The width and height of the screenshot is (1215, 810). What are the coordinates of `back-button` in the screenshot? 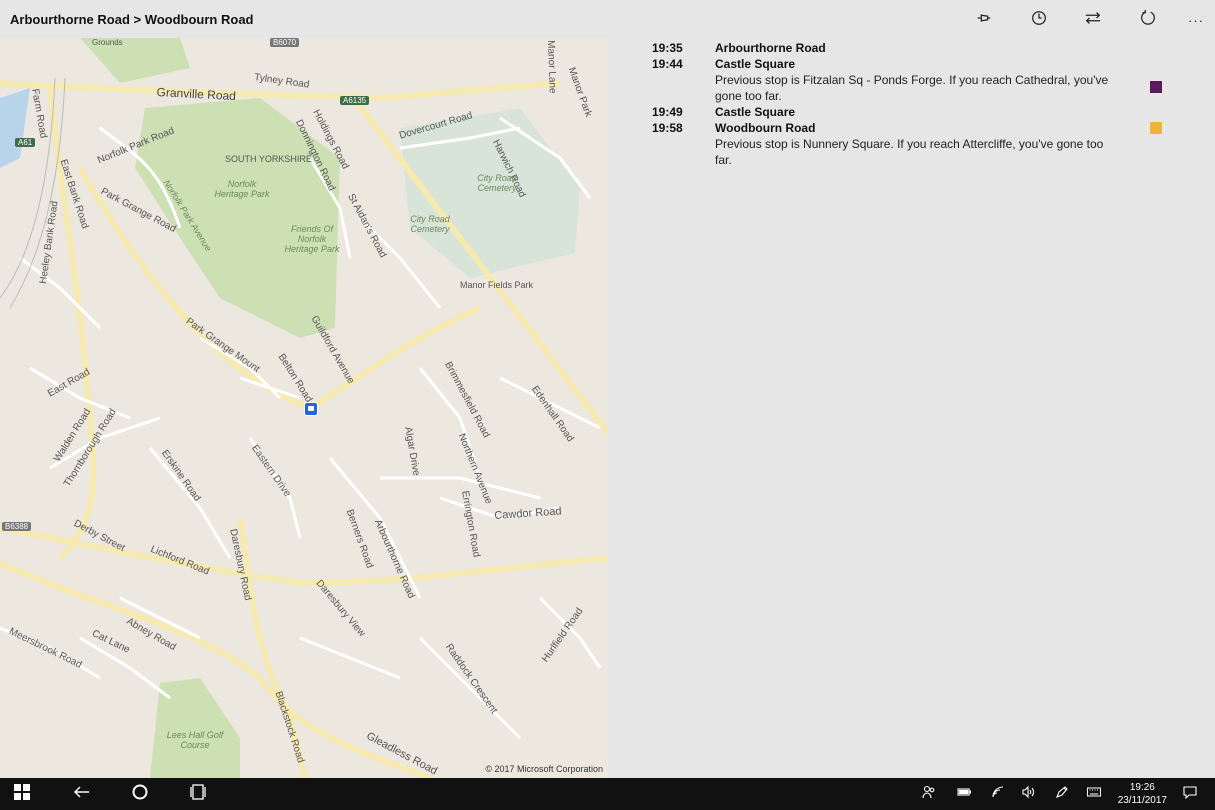 It's located at (82, 794).